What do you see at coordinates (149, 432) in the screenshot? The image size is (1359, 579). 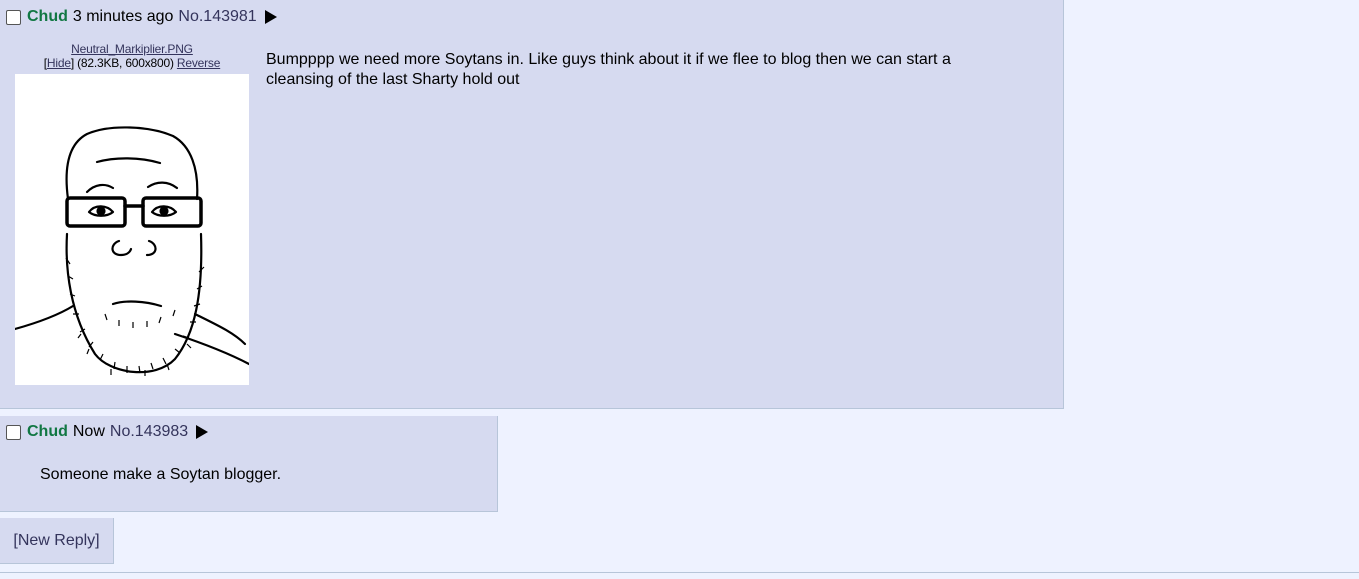 I see `post-number-link: No.143983` at bounding box center [149, 432].